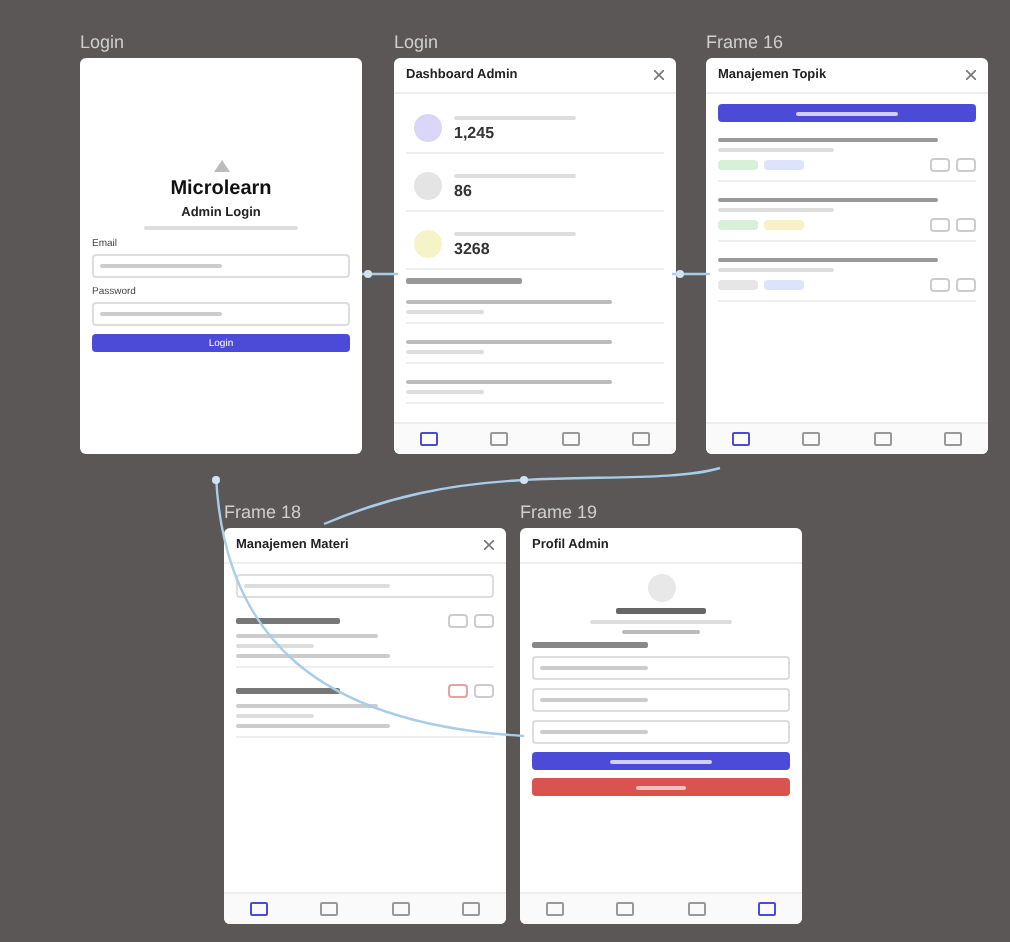 The width and height of the screenshot is (1010, 942). Describe the element at coordinates (661, 787) in the screenshot. I see `logout-button` at that location.